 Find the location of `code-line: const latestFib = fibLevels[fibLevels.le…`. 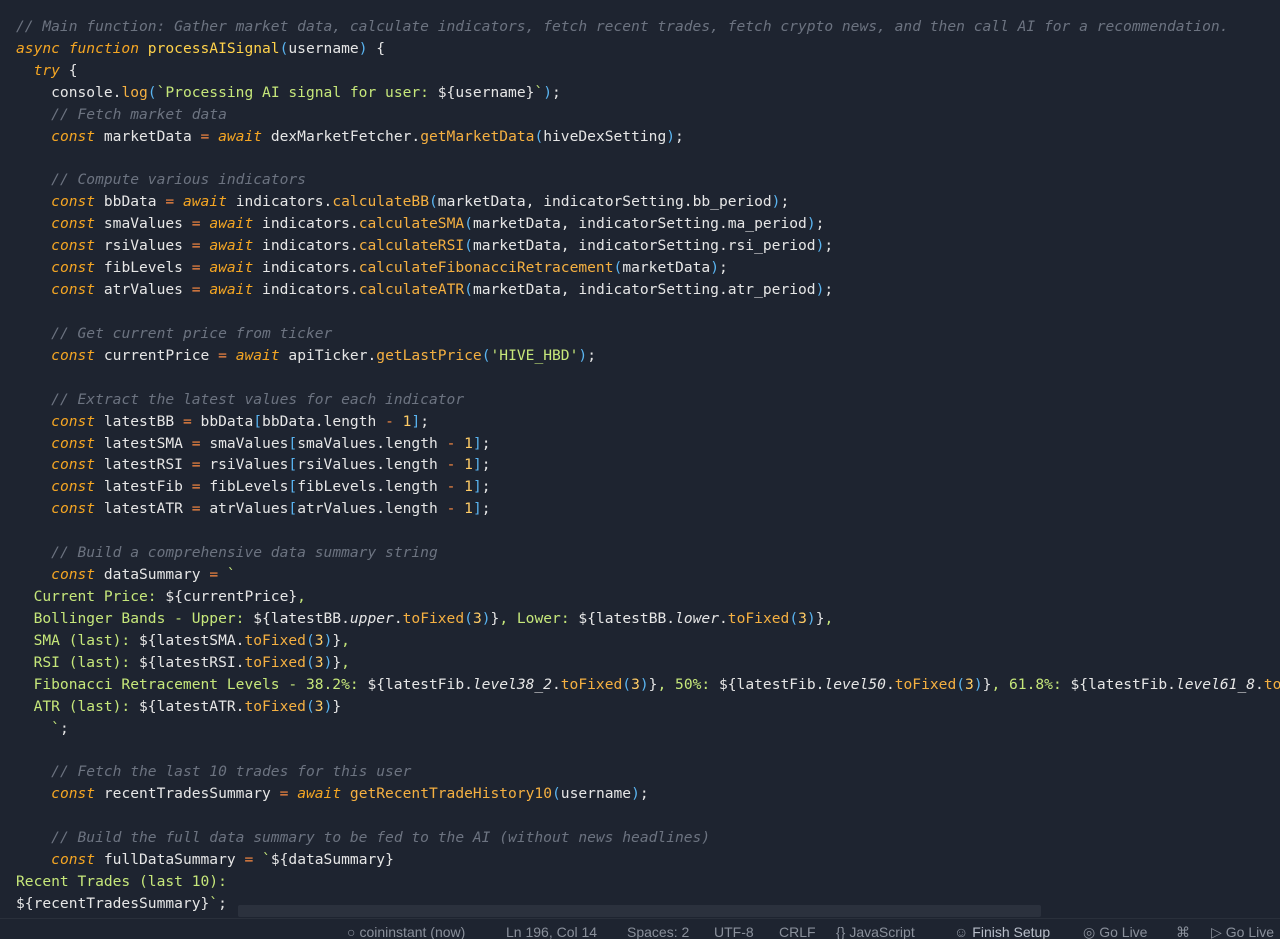

code-line: const latestFib = fibLevels[fibLevels.le… is located at coordinates (648, 487).